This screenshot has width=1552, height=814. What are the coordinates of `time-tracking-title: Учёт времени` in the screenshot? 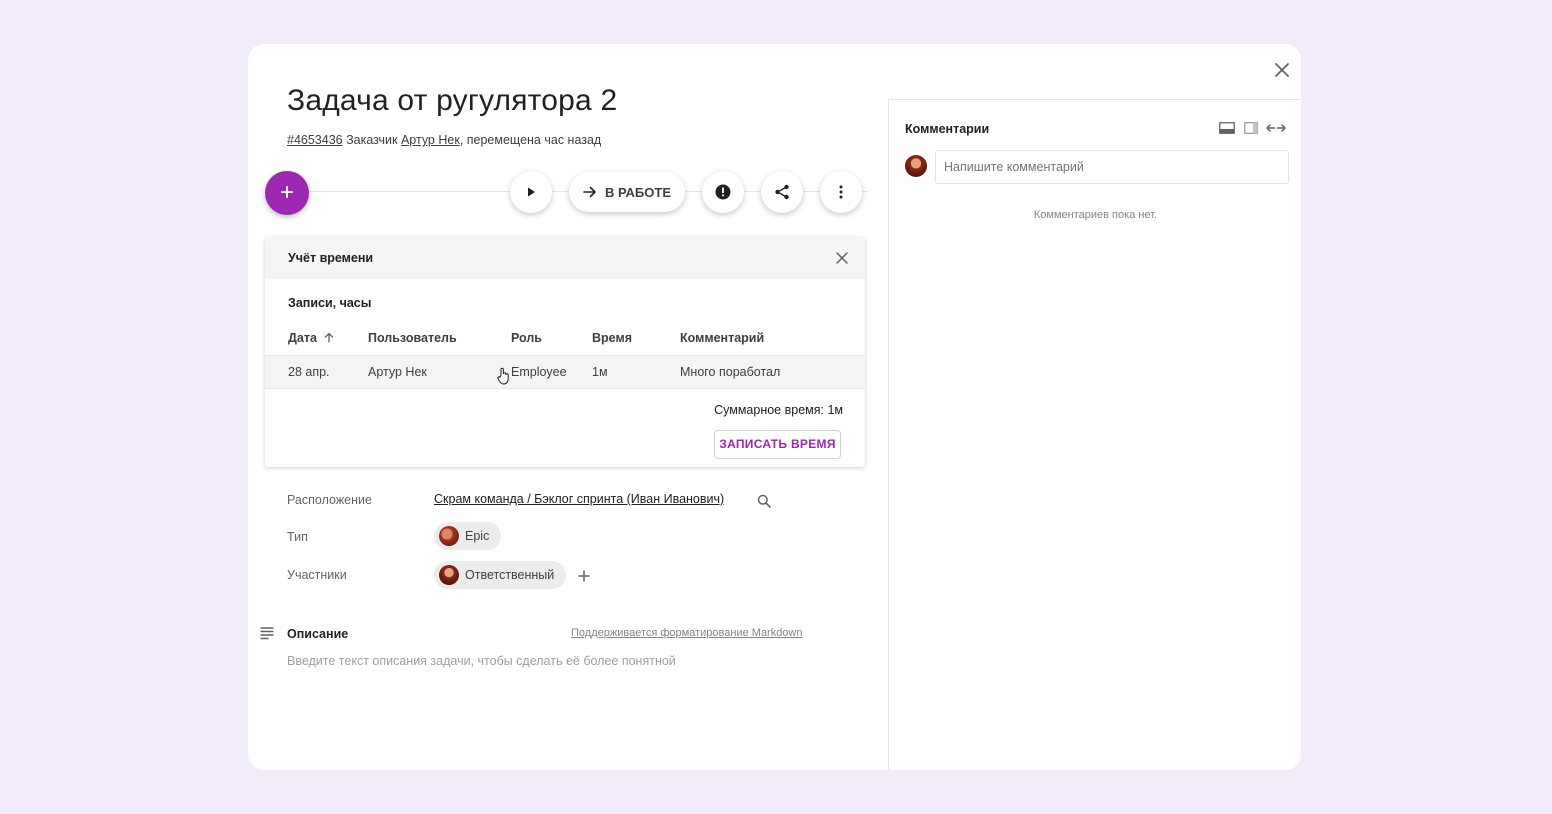 It's located at (331, 258).